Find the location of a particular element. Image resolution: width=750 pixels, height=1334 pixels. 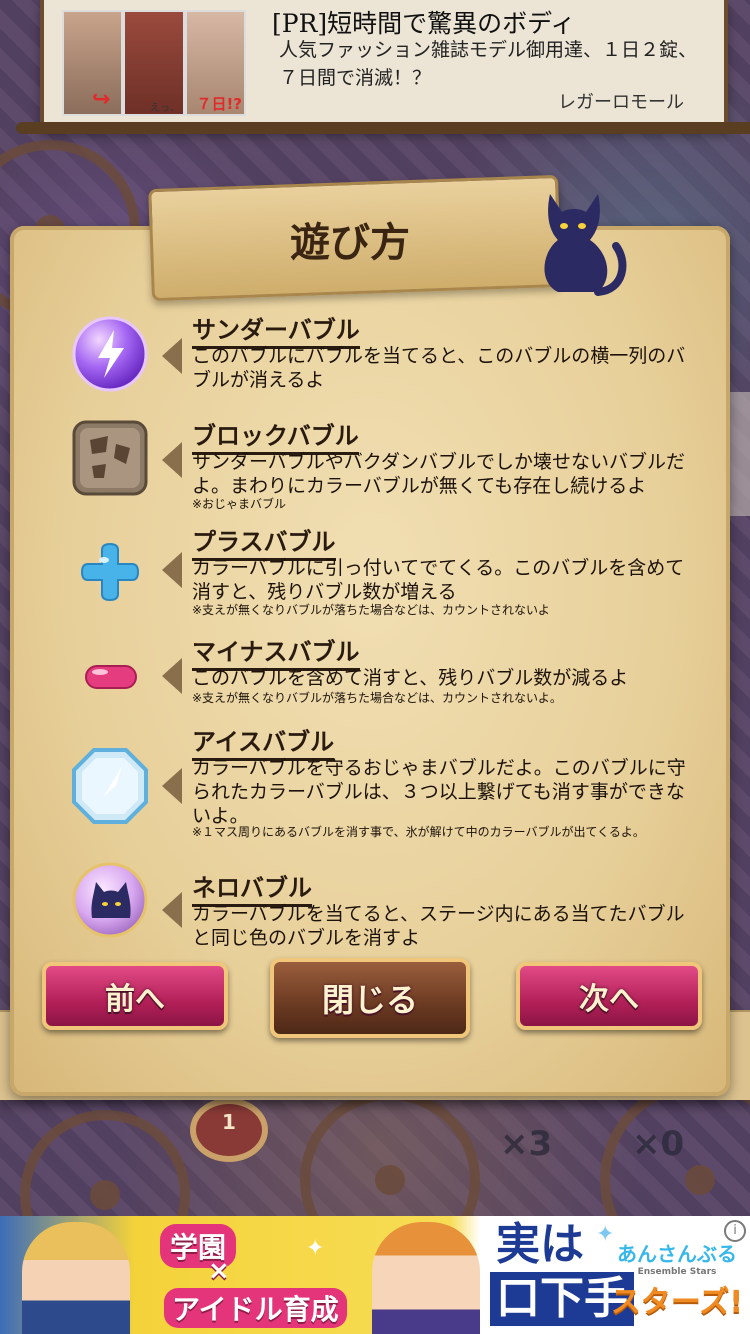

ad-thumbnail: ↪ えっ、 ７日!? is located at coordinates (154, 63).